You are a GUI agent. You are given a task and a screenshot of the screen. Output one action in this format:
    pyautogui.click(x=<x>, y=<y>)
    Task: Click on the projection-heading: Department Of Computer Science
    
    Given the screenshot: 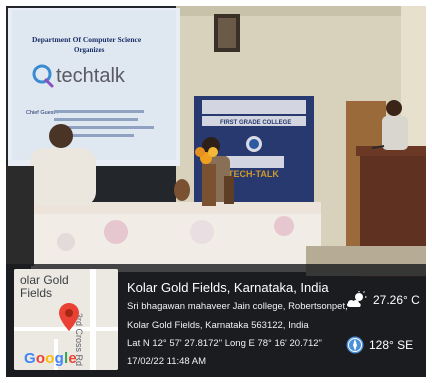 What is the action you would take?
    pyautogui.click(x=87, y=39)
    